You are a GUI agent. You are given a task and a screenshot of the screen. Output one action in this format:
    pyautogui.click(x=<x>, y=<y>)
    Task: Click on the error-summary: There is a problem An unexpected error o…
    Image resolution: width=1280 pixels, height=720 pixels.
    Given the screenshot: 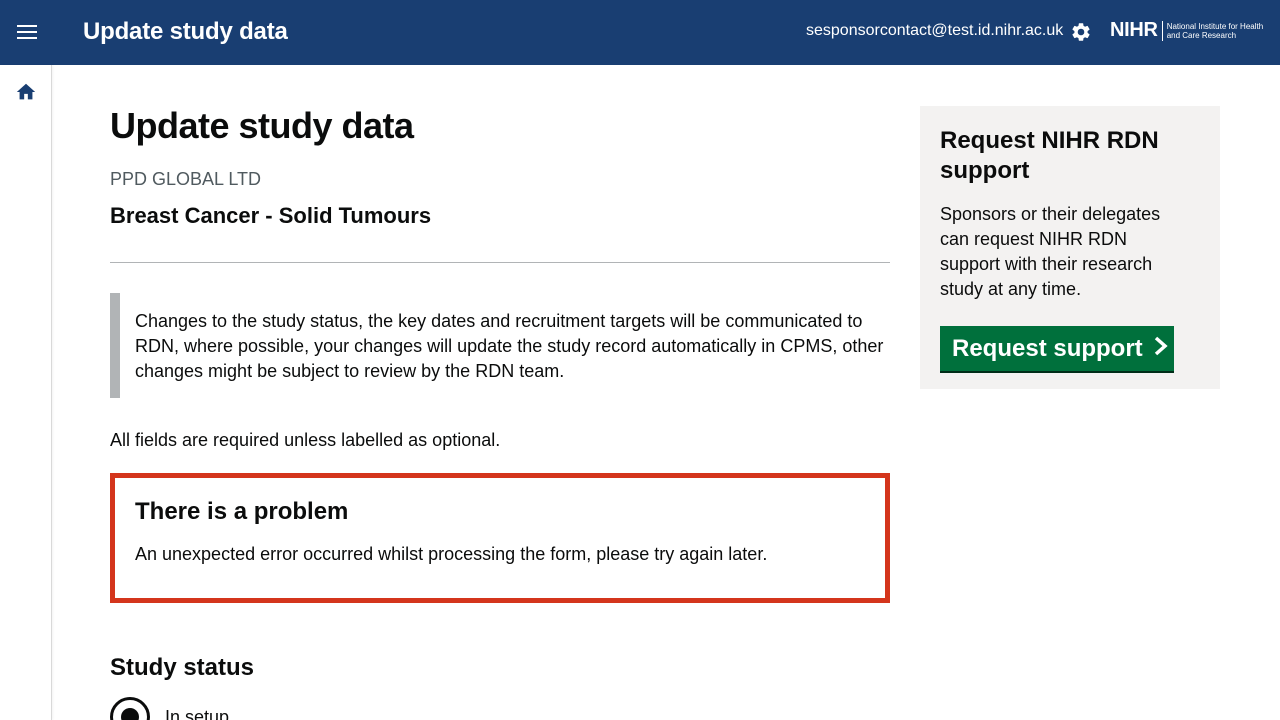 What is the action you would take?
    pyautogui.click(x=500, y=538)
    